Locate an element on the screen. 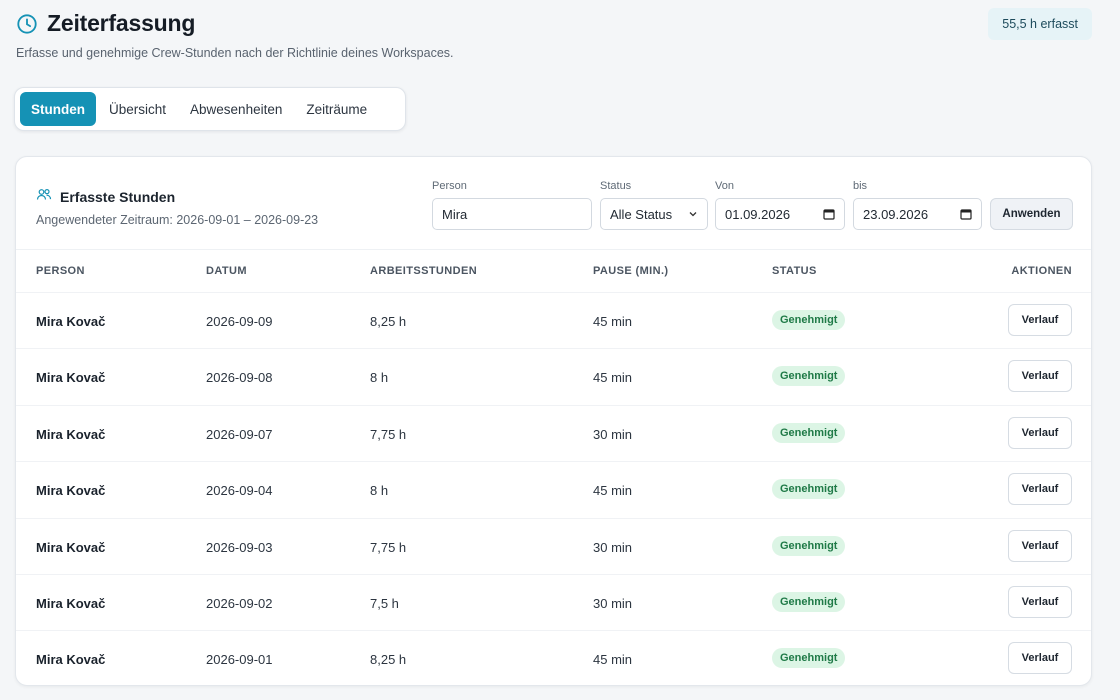  total-hours-badge: 55,5 h erfasst is located at coordinates (1040, 24).